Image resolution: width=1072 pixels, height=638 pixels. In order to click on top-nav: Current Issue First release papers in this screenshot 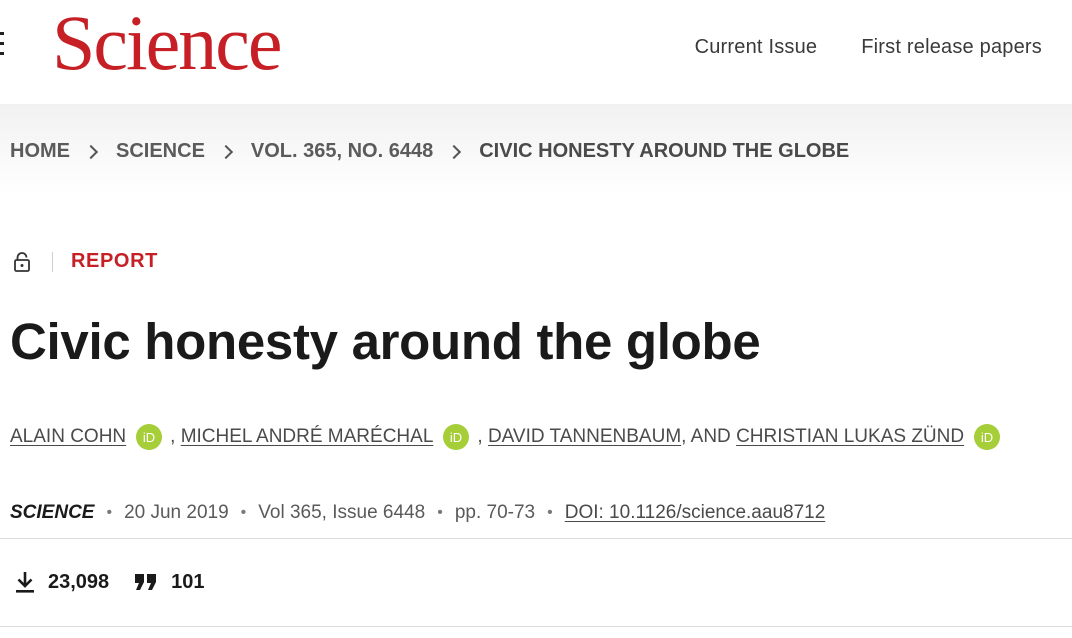, I will do `click(868, 47)`.